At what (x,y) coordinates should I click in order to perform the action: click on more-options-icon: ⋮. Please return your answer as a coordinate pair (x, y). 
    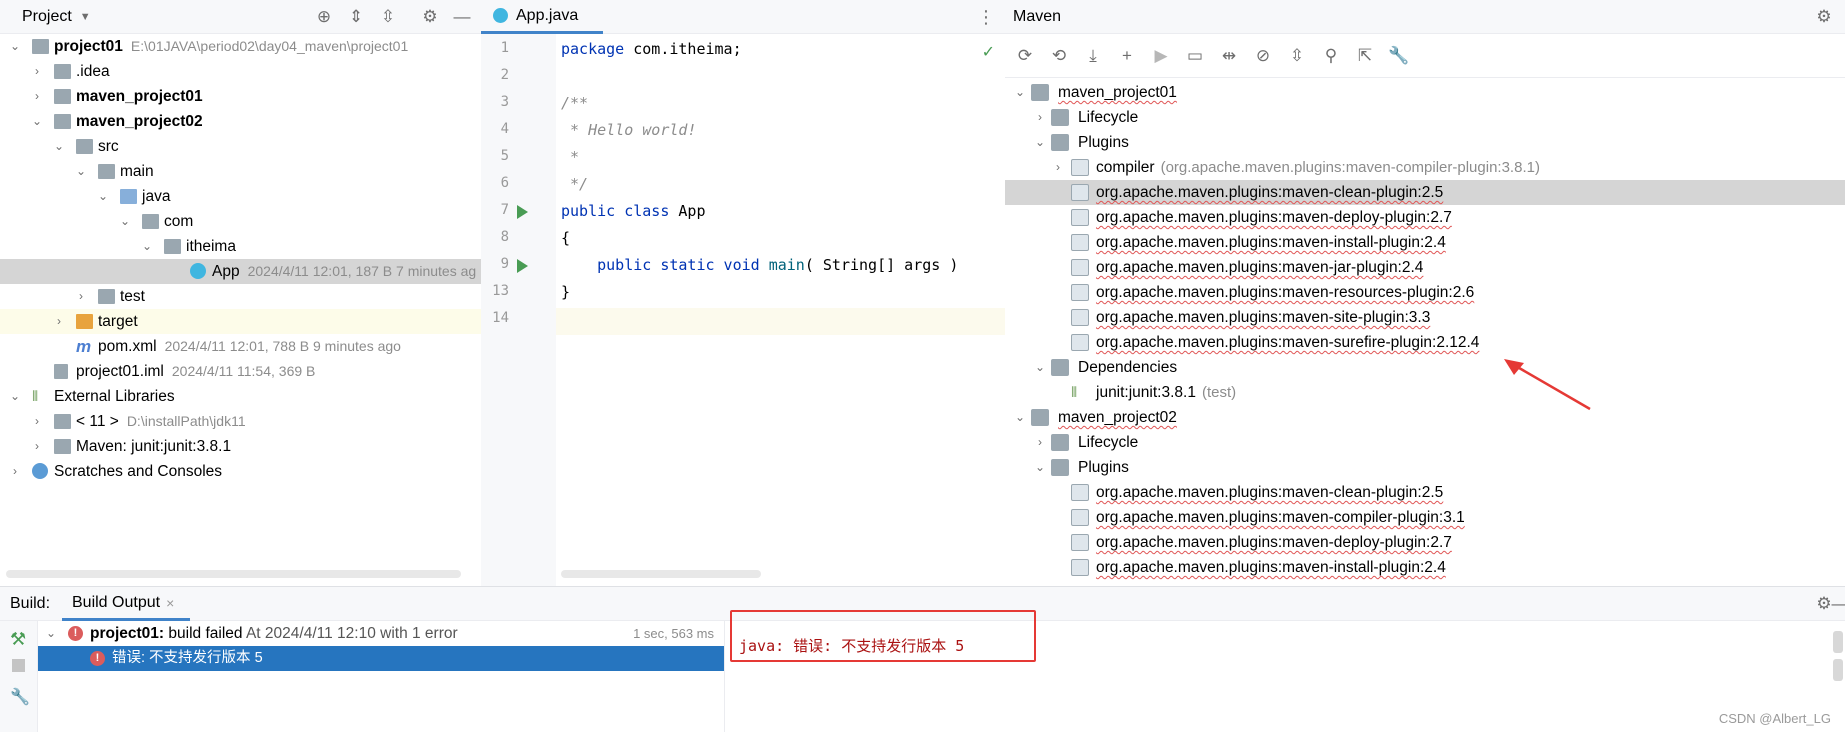
    Looking at the image, I should click on (986, 17).